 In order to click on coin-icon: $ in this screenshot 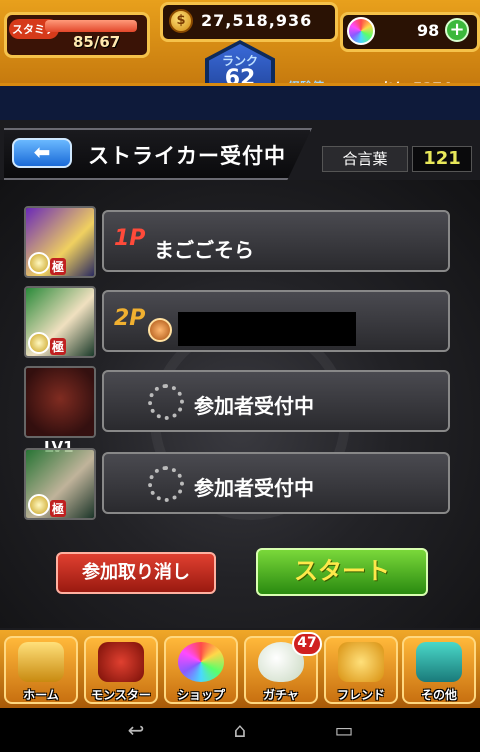, I will do `click(181, 21)`.